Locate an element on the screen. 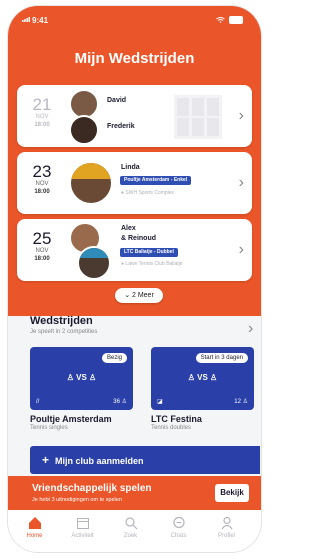 This screenshot has height=559, width=320. player-name: Frederik is located at coordinates (121, 126).